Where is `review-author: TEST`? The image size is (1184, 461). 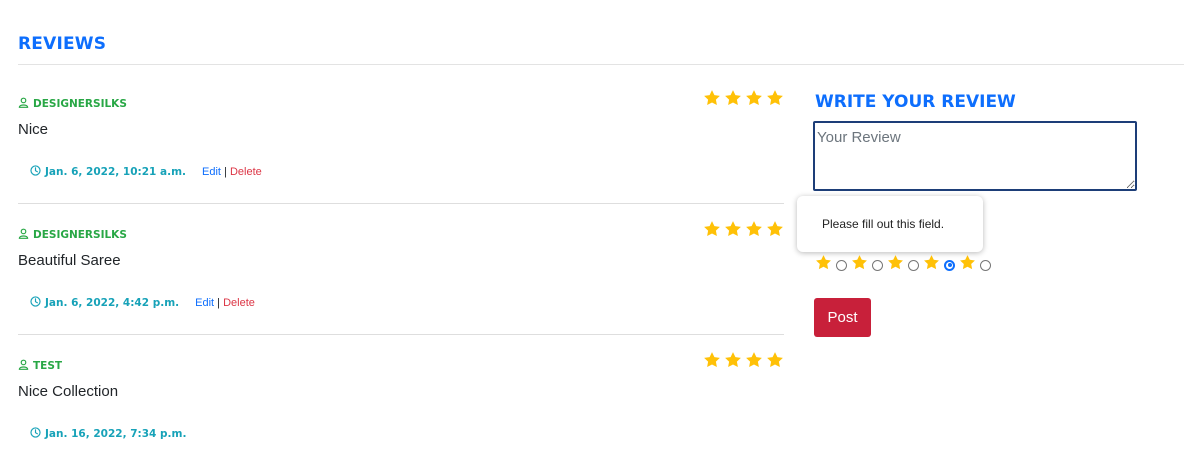
review-author: TEST is located at coordinates (40, 366).